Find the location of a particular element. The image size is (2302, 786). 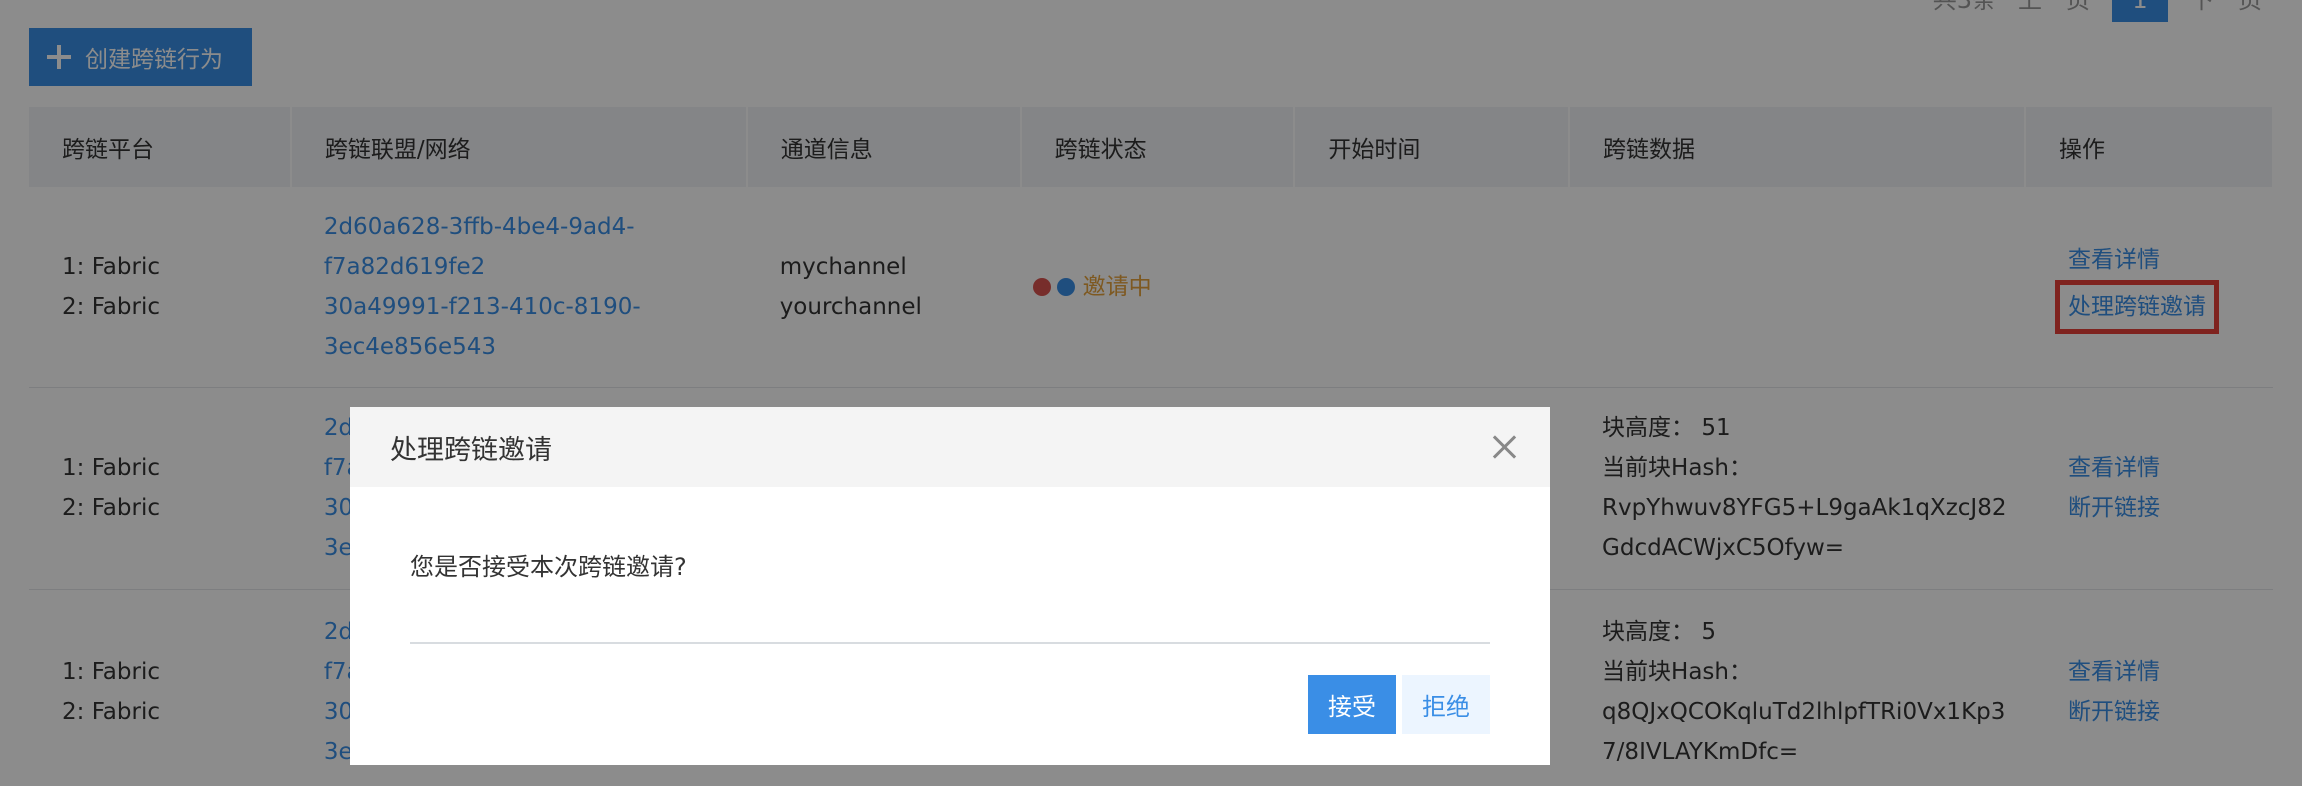

accept-button: 接受 is located at coordinates (1352, 704).